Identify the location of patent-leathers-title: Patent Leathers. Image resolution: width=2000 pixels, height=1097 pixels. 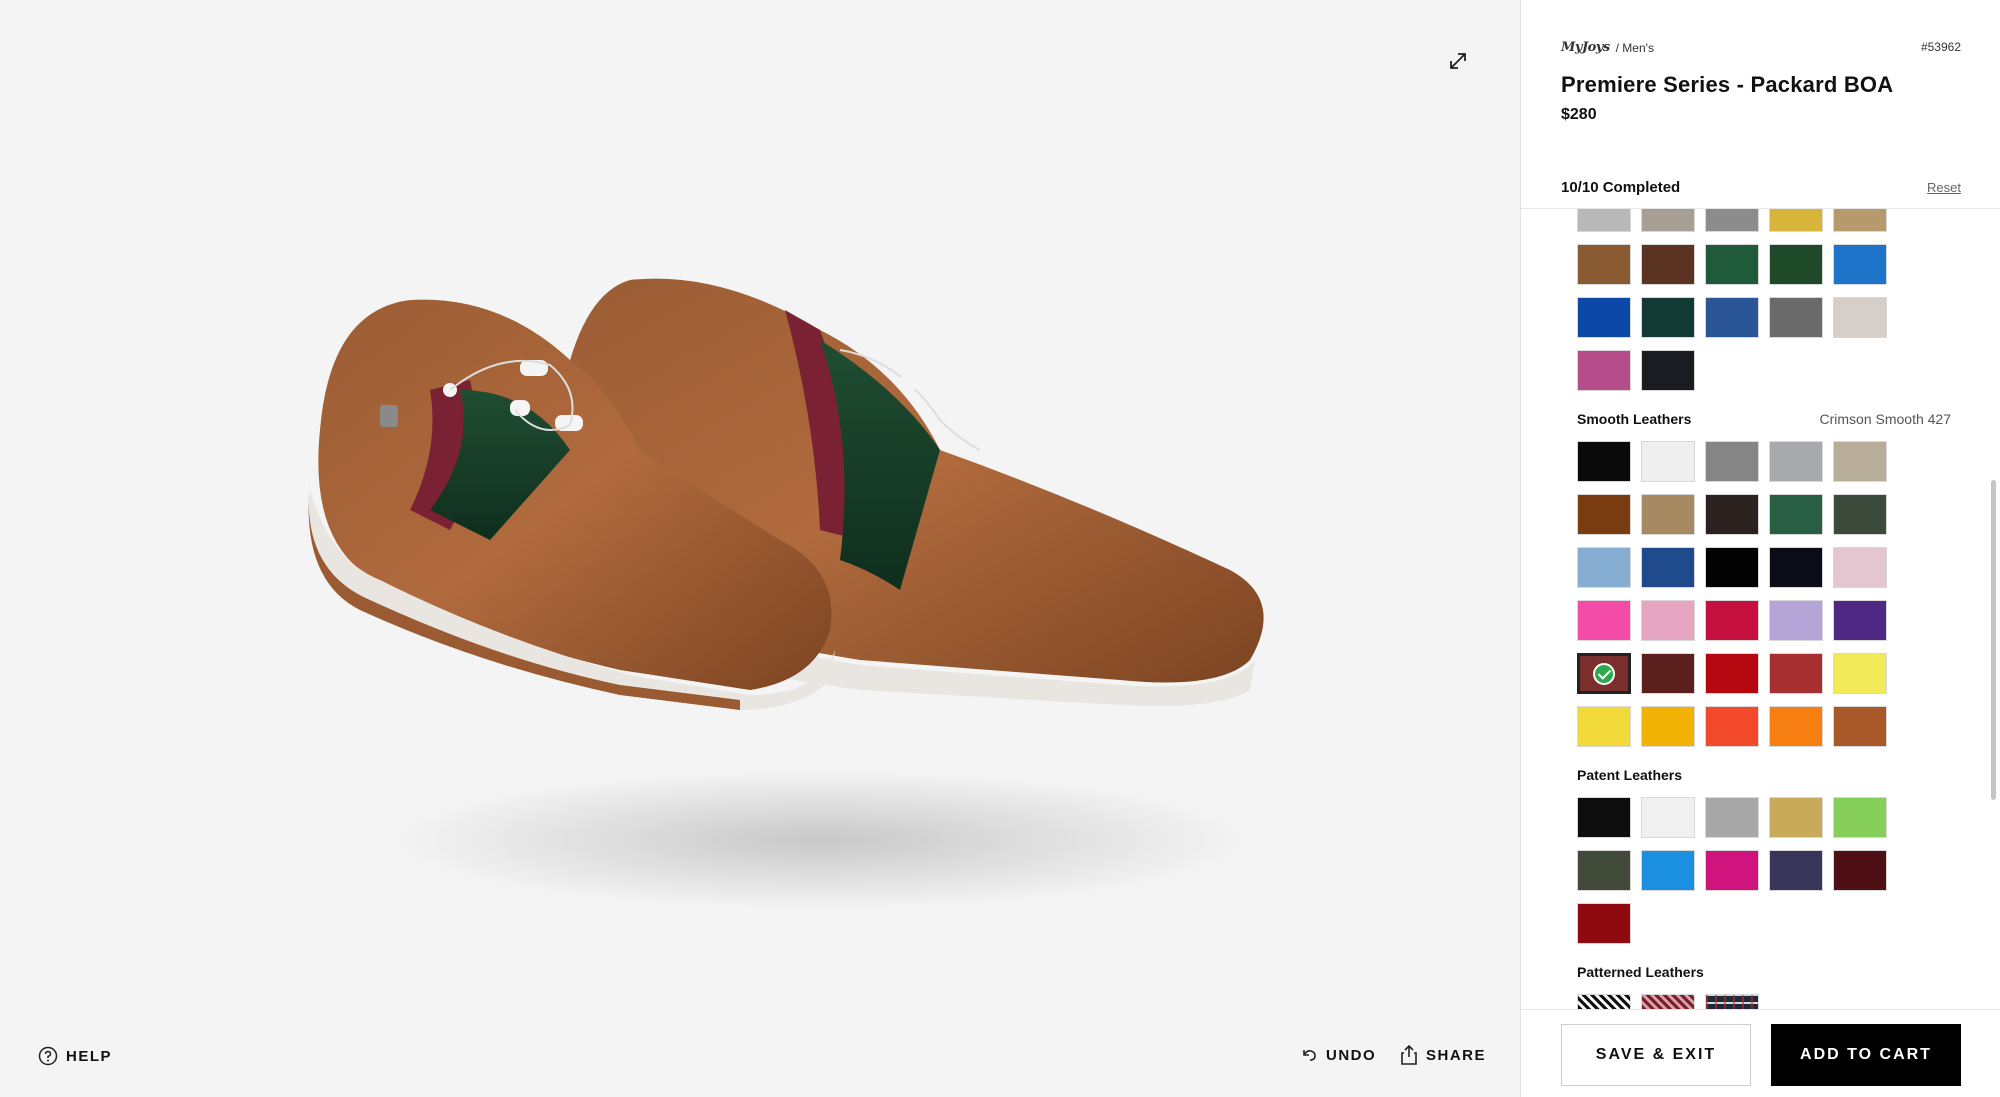
(1630, 775).